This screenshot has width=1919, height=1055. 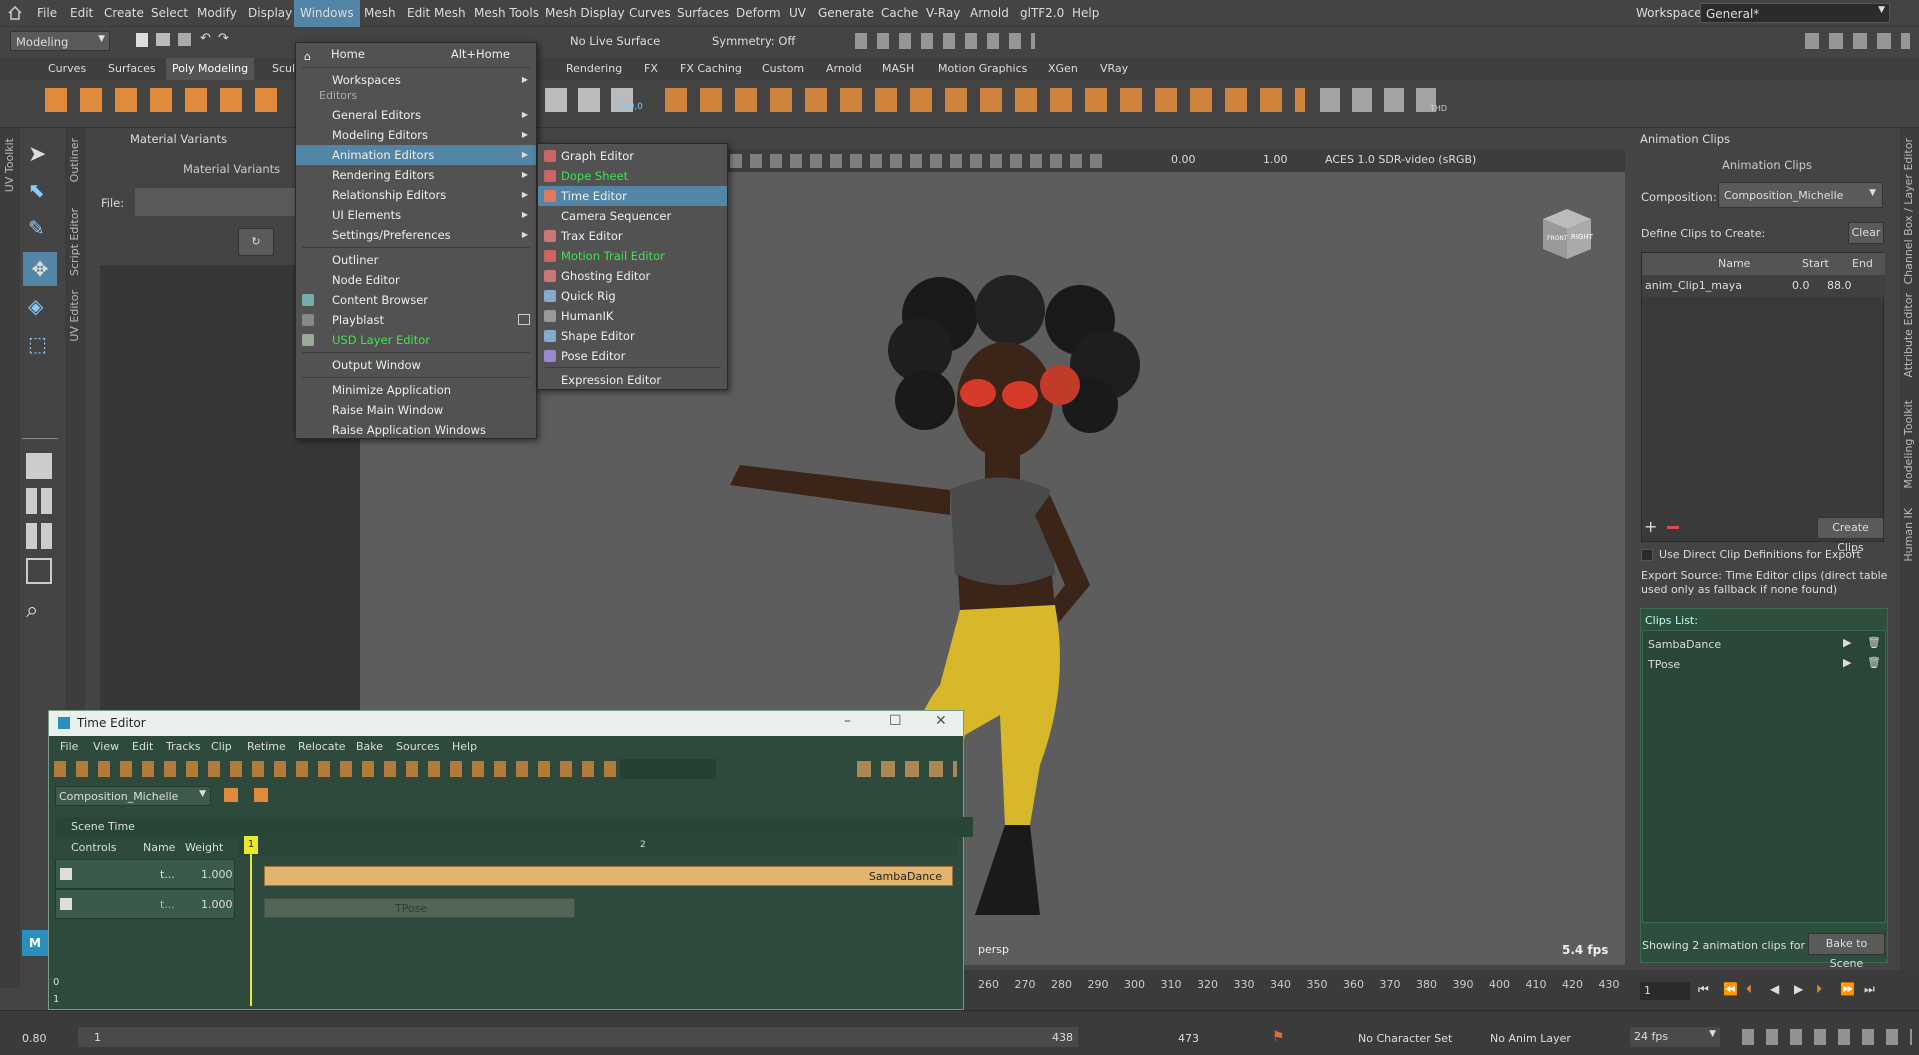 What do you see at coordinates (1730, 989) in the screenshot?
I see `step-back-icon: ⏪` at bounding box center [1730, 989].